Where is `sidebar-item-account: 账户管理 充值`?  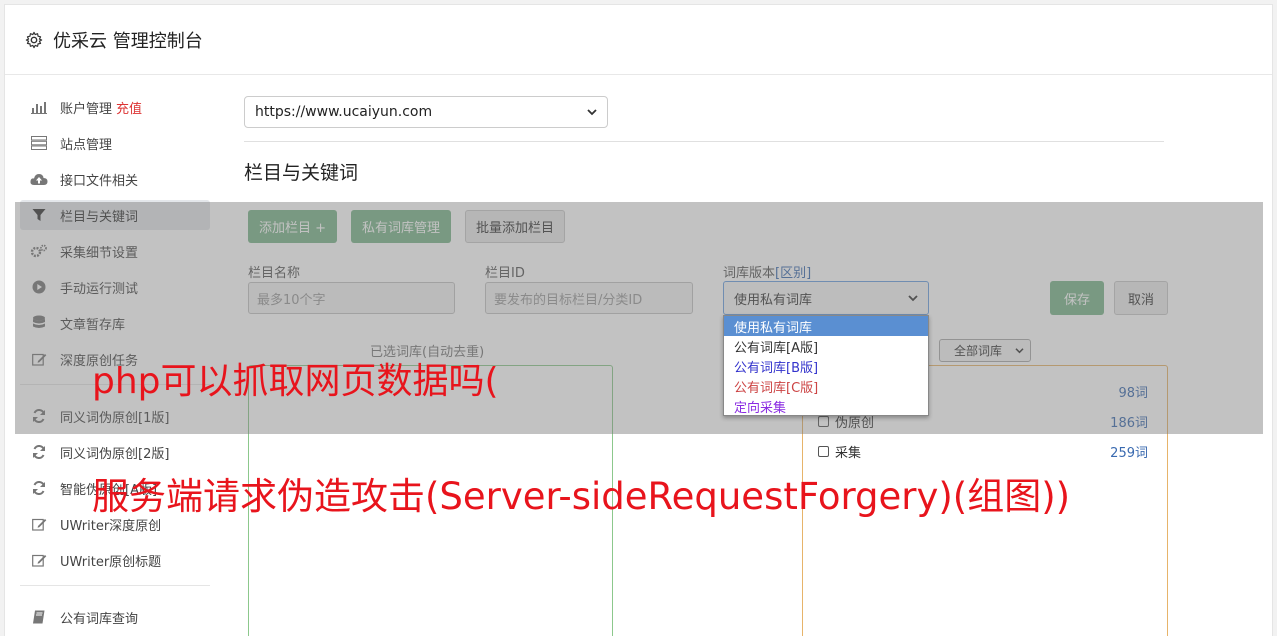 sidebar-item-account: 账户管理 充值 is located at coordinates (115, 107).